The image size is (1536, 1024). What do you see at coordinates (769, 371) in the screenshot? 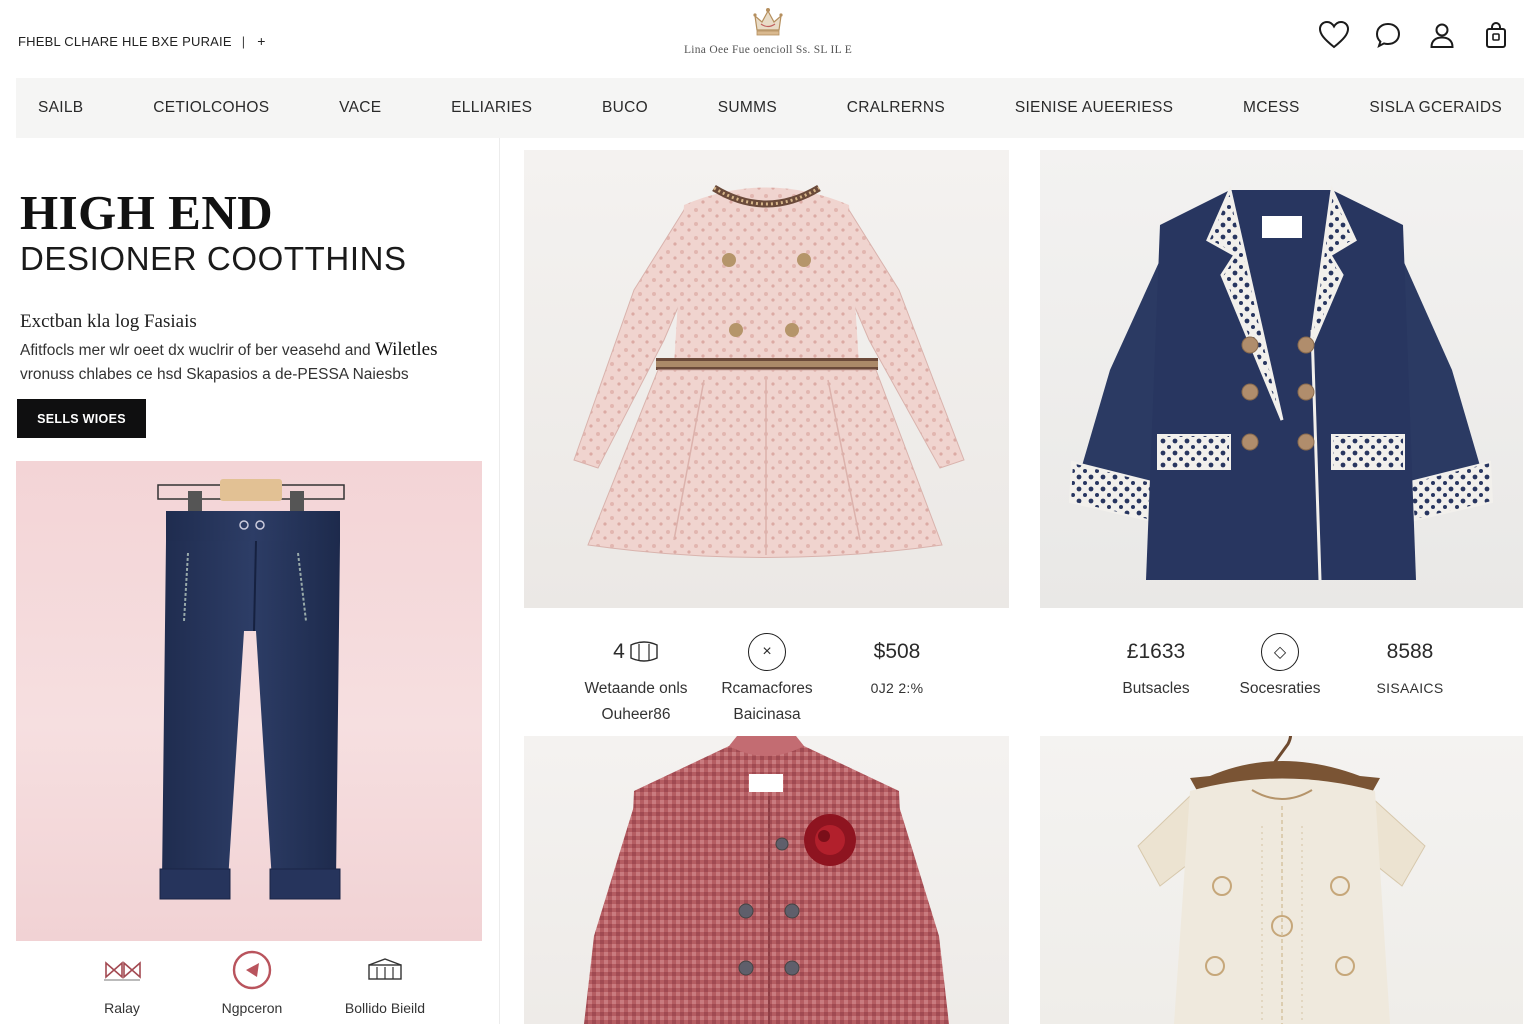
I see `pink-dress-image` at bounding box center [769, 371].